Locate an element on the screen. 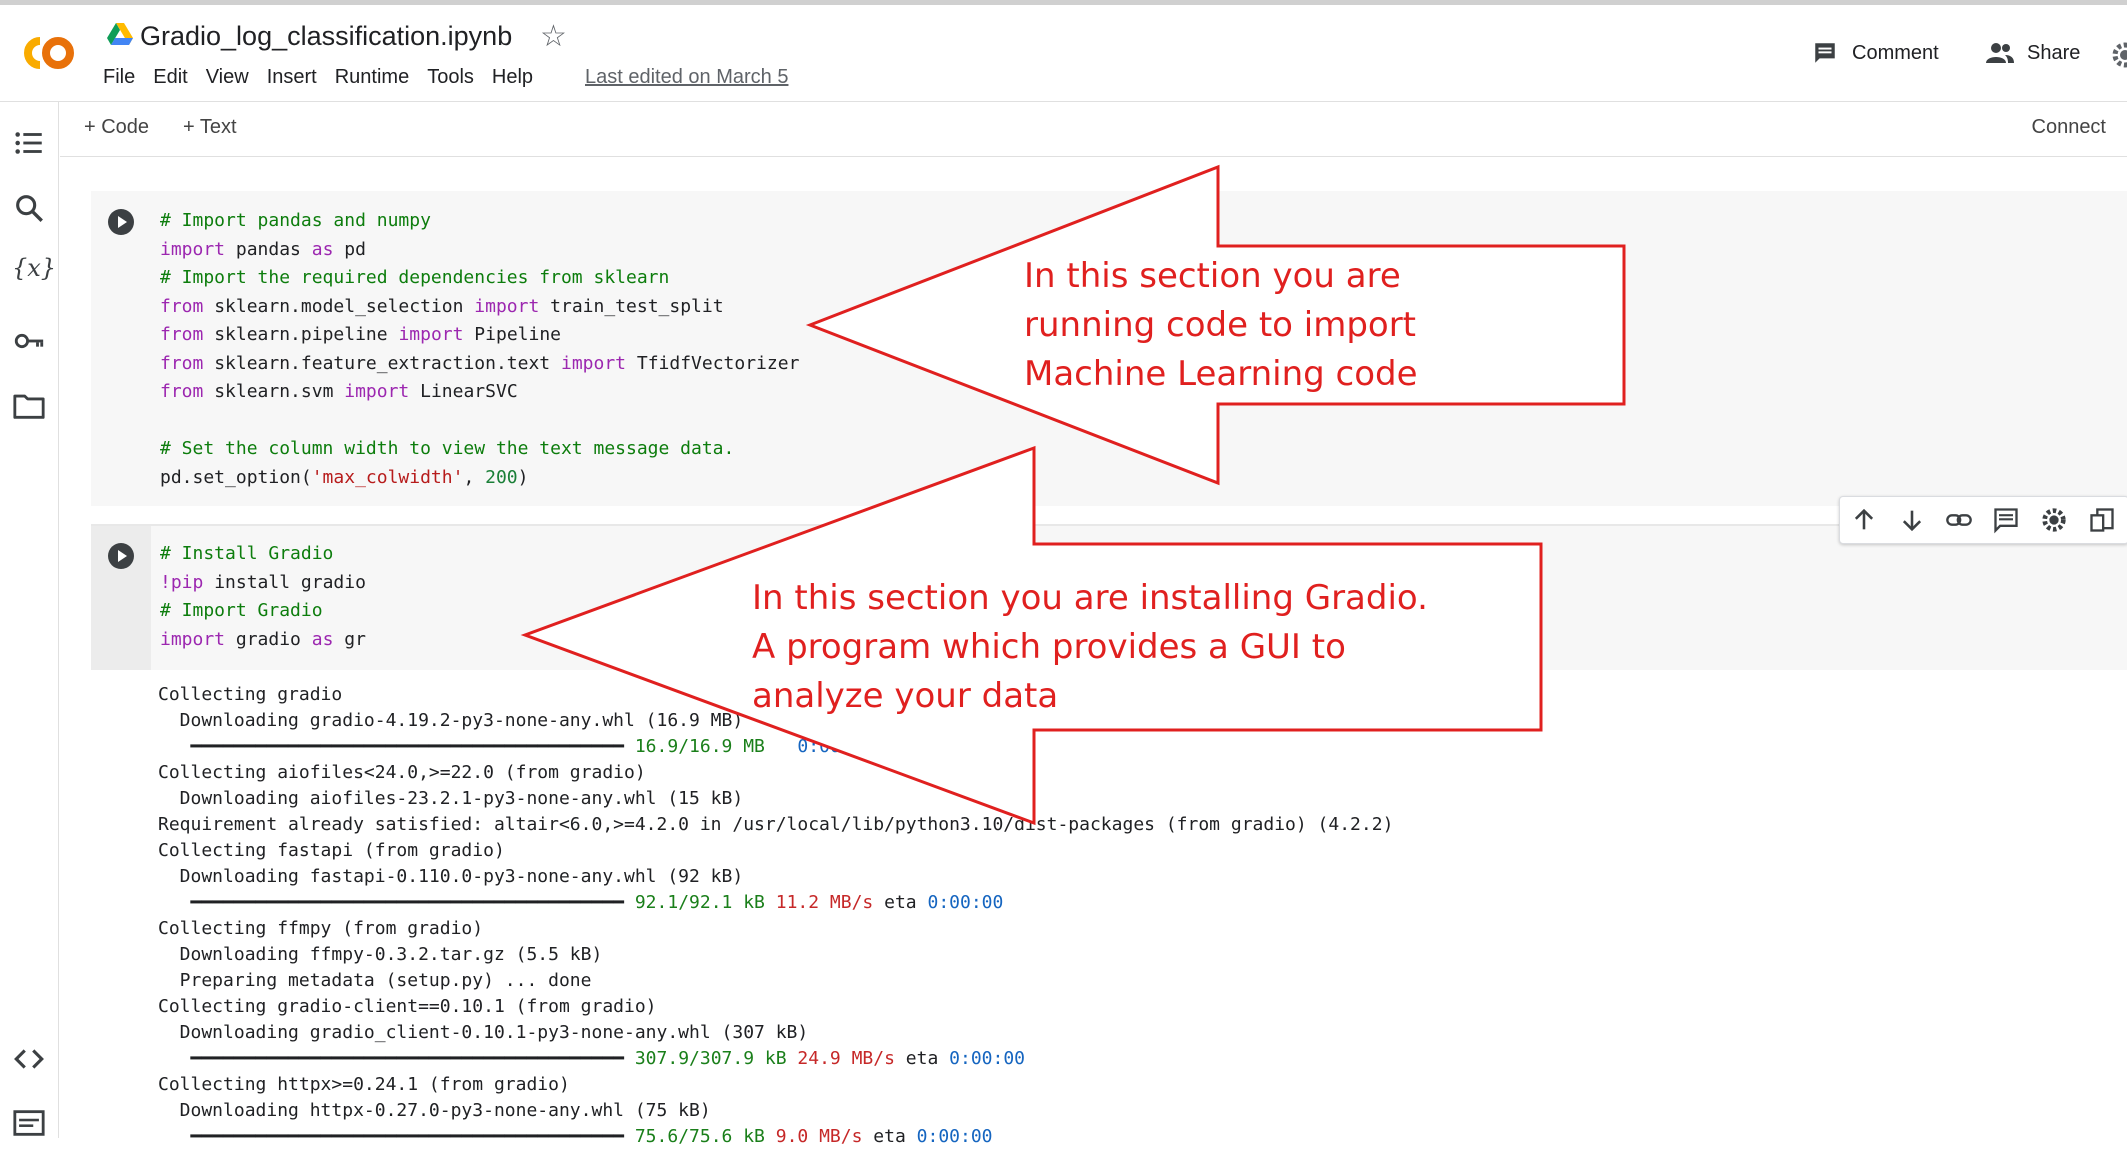 The height and width of the screenshot is (1150, 2127). output-line: Collecting fastapi (from gradio) is located at coordinates (331, 850).